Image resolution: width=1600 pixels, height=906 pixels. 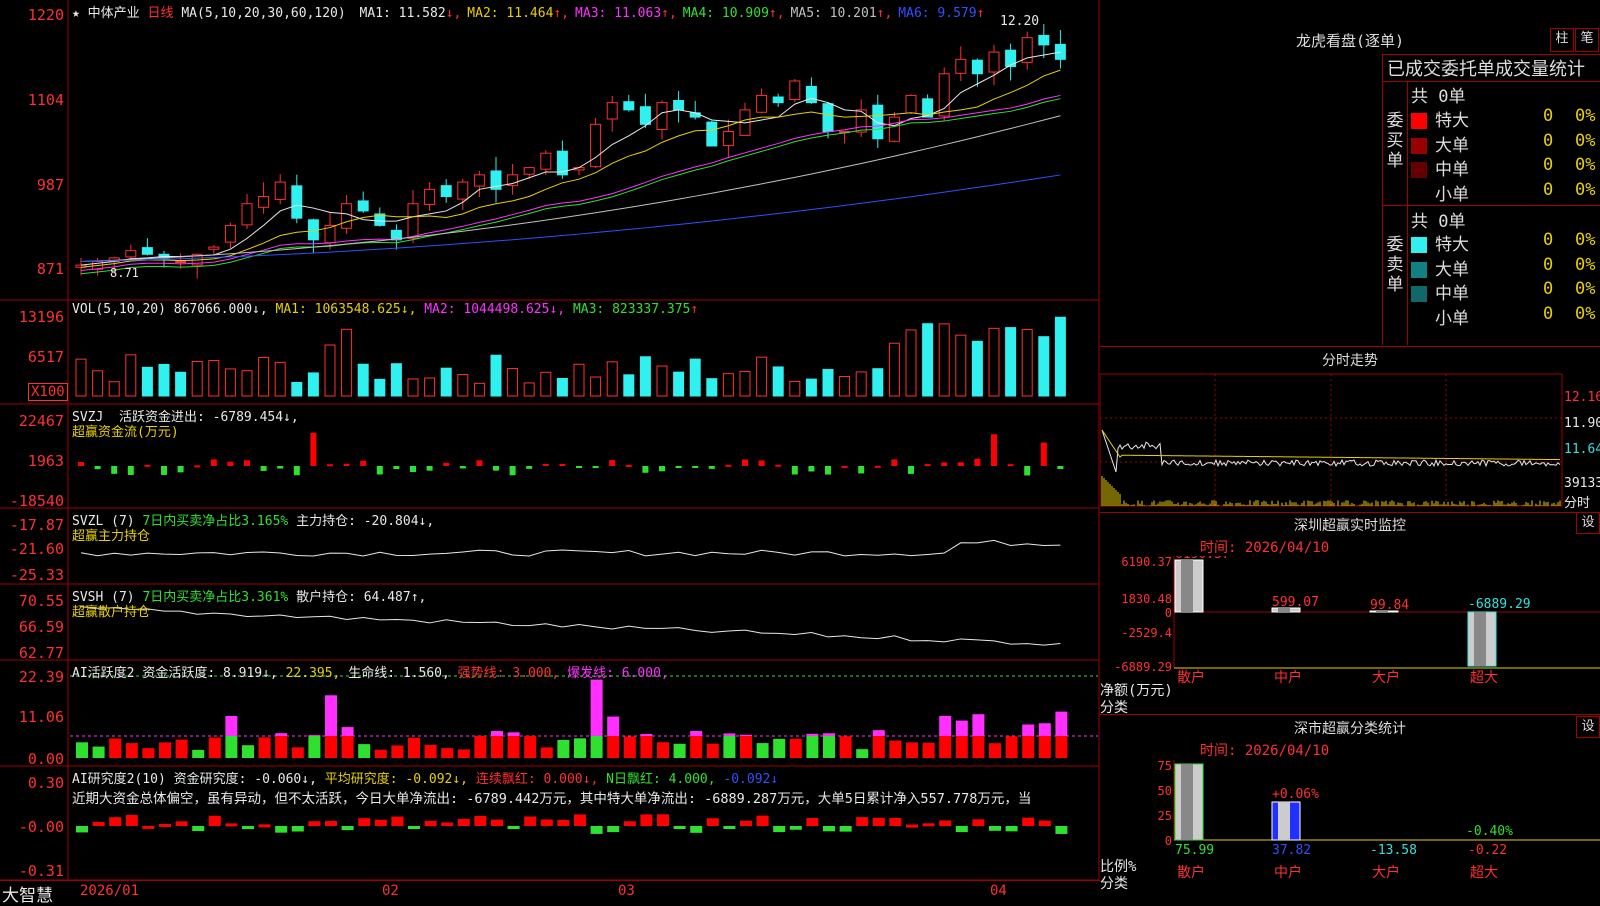 What do you see at coordinates (33, 677) in the screenshot?
I see `ai1-axis-label: 22.39` at bounding box center [33, 677].